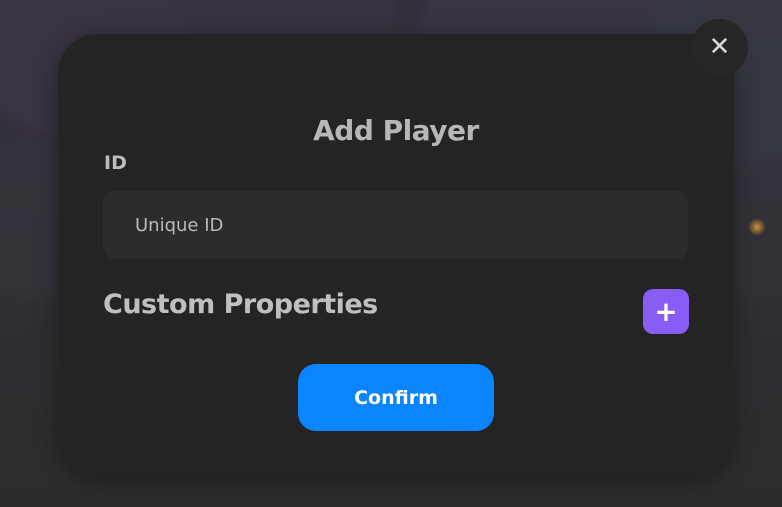  Describe the element at coordinates (115, 163) in the screenshot. I see `id-field-label: ID` at that location.